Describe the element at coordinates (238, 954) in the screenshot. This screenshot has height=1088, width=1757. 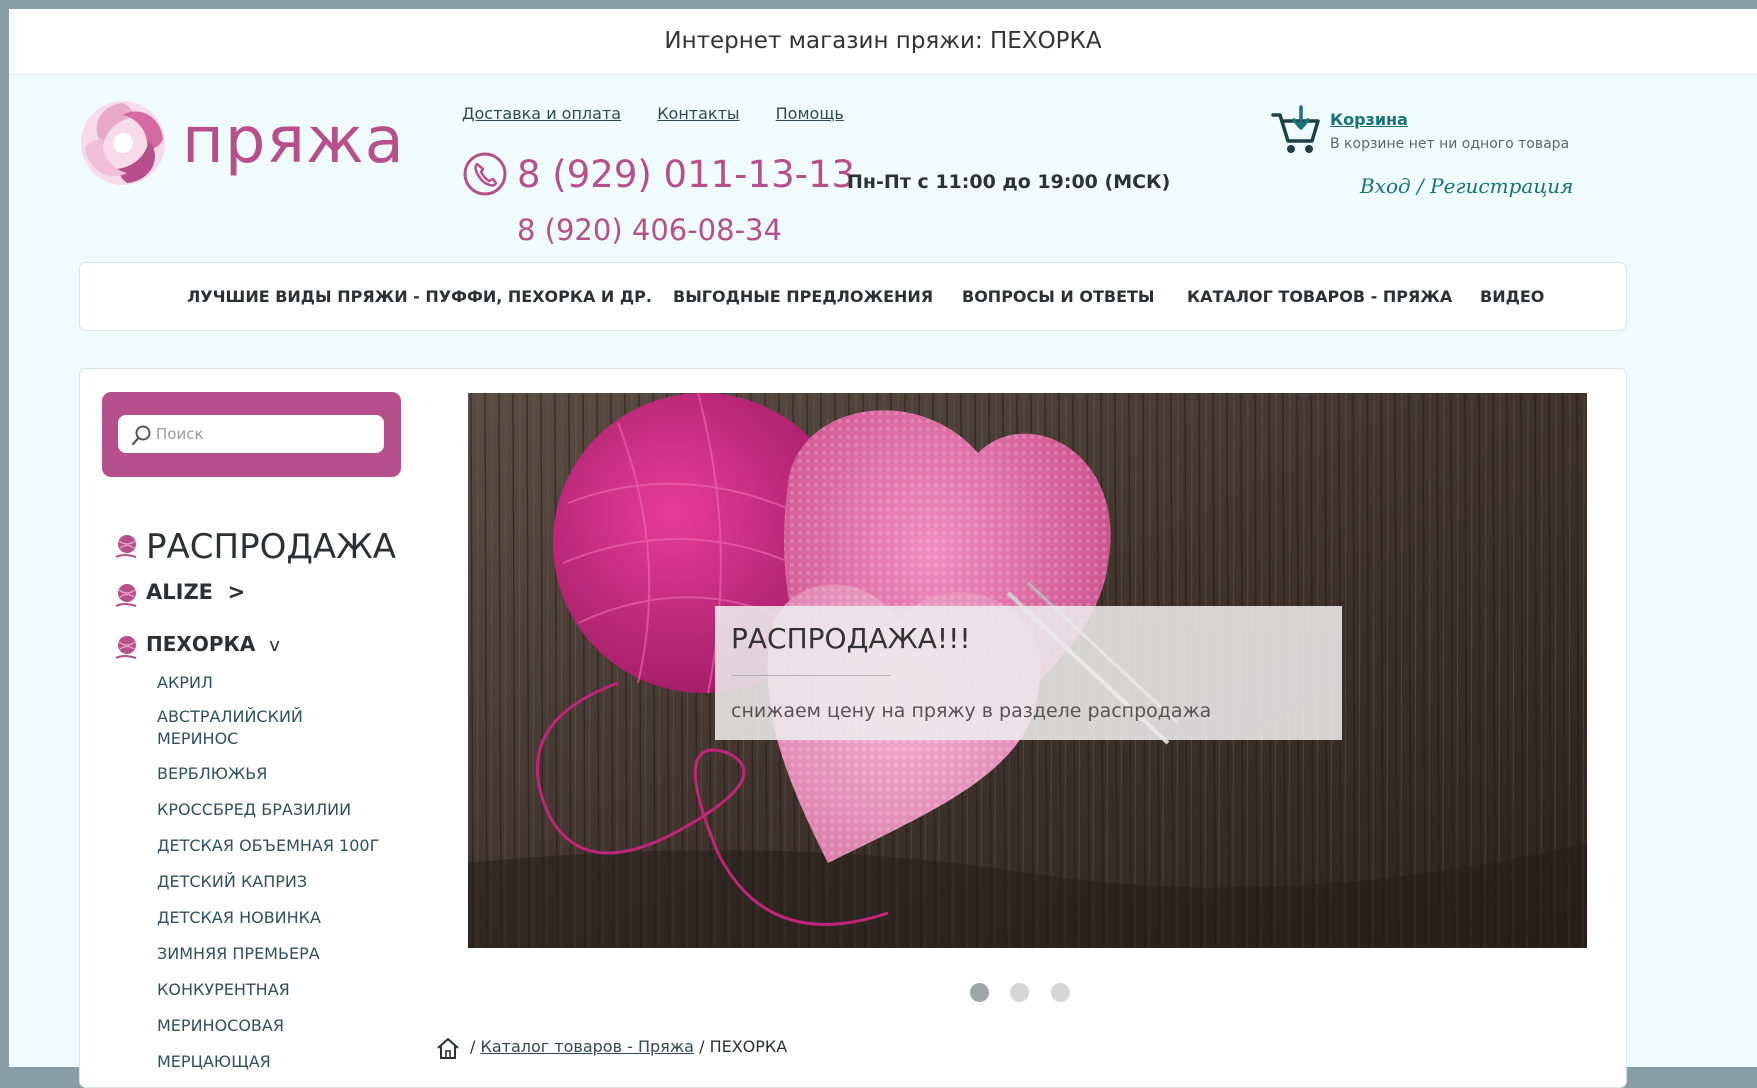
I see `subcategory-item: ЗИМНЯЯ ПРЕМЬЕРА` at that location.